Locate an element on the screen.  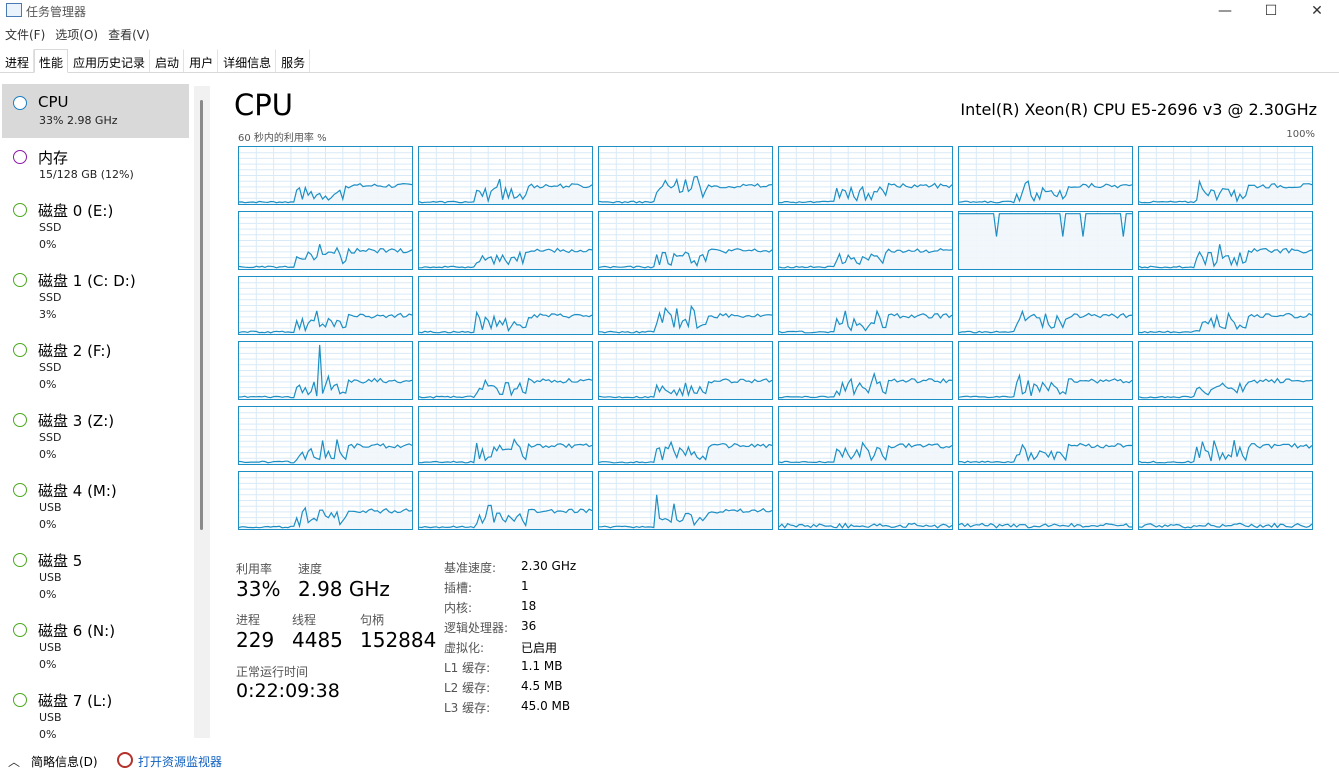
sidebar-item-disk-0: 磁盘 0 (E:) SSD 0% is located at coordinates (95, 226).